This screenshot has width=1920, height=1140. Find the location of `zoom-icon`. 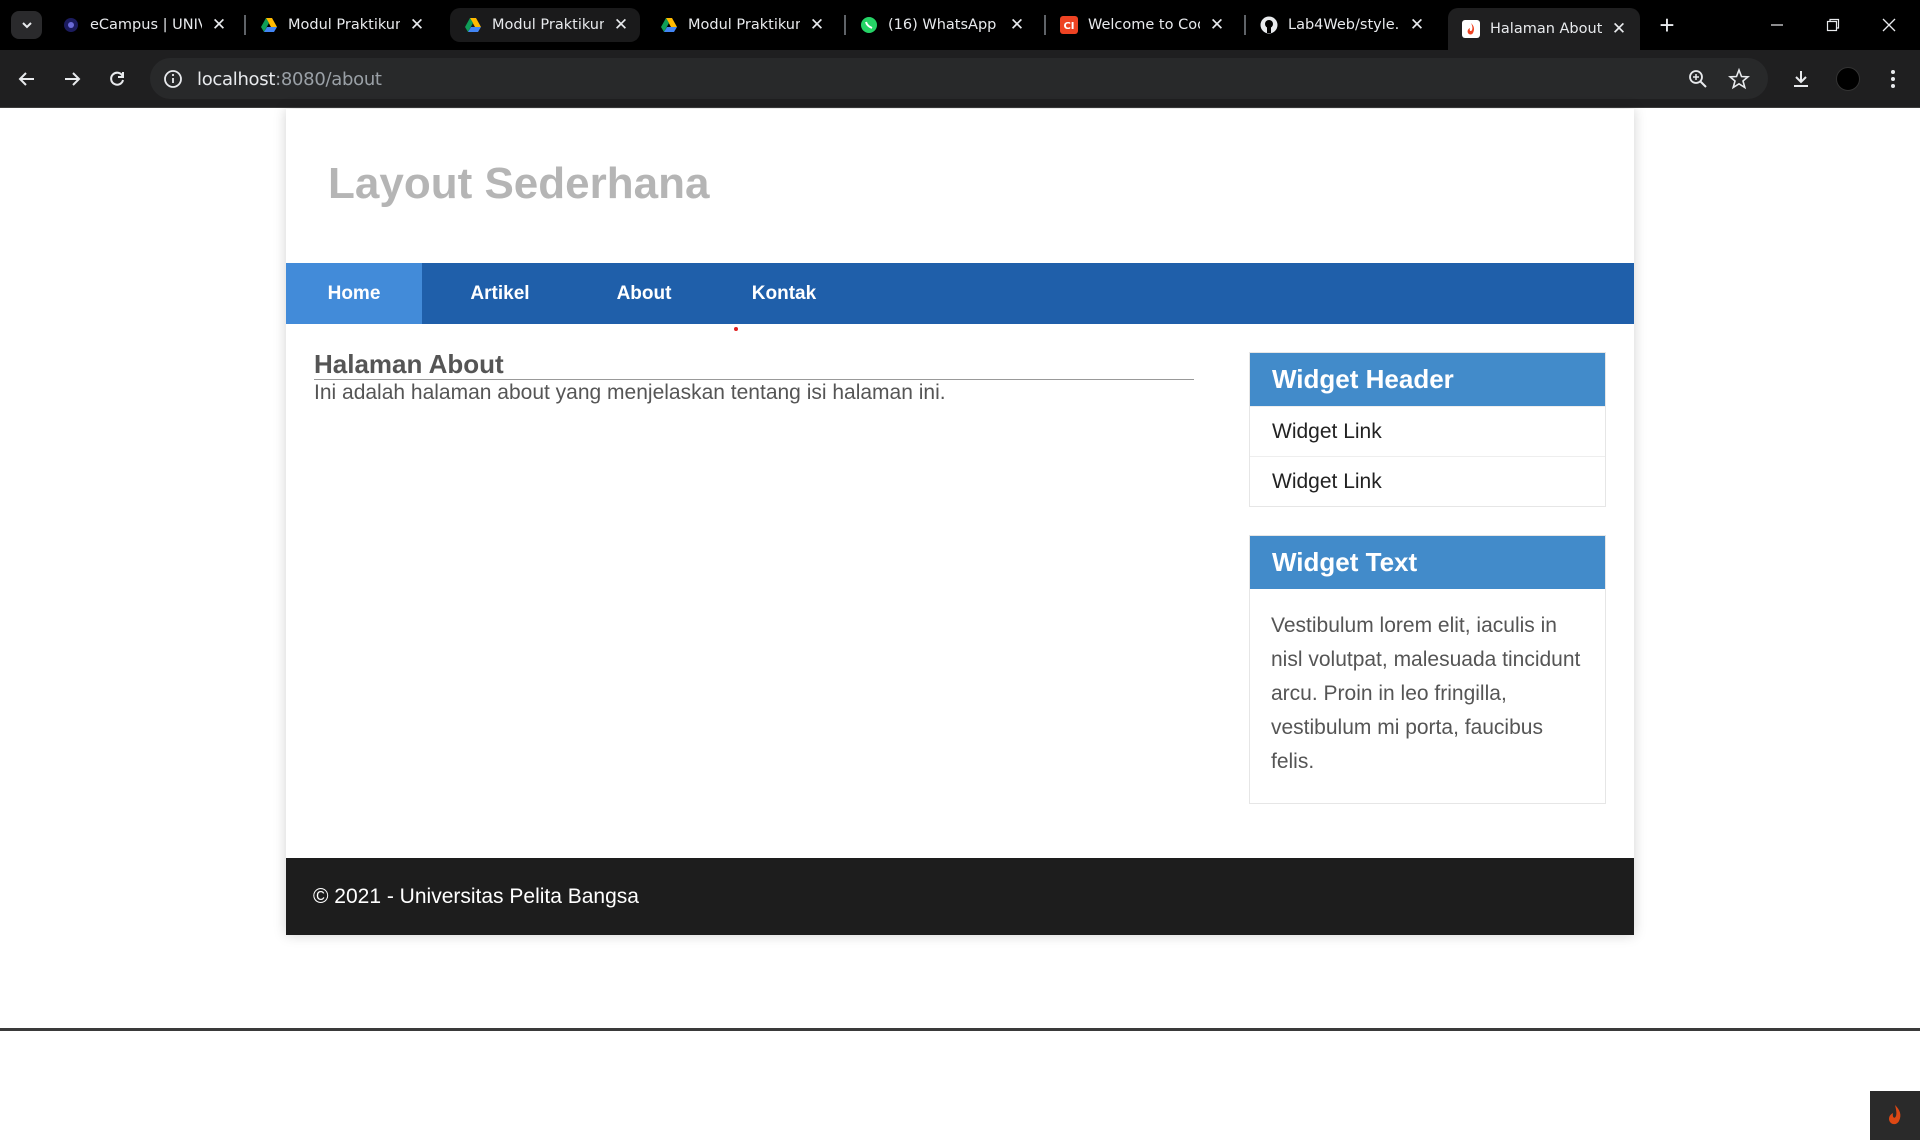

zoom-icon is located at coordinates (1698, 79).